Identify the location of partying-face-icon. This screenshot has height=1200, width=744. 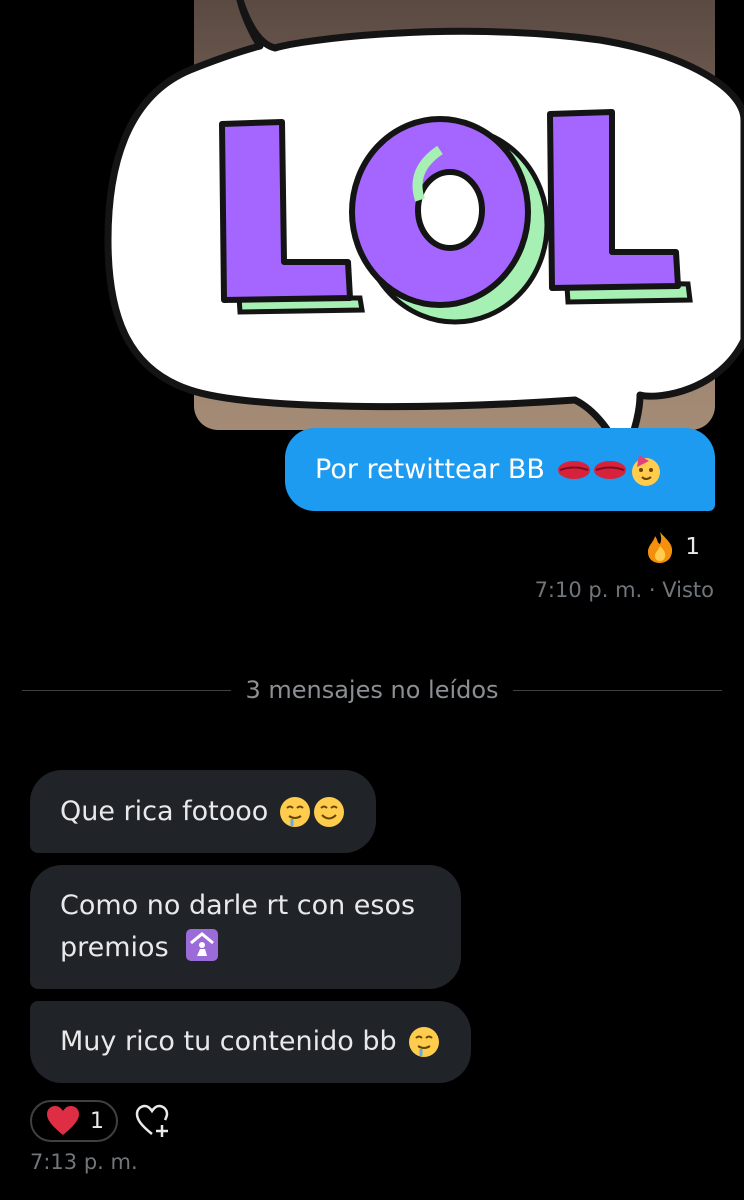
(645, 470).